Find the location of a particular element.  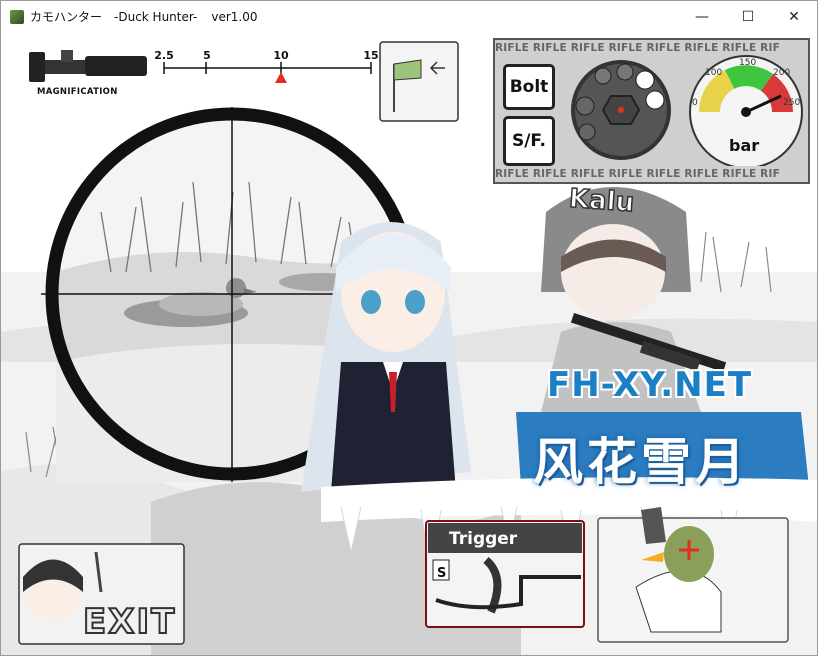

magnification-slider is located at coordinates (267, 72).